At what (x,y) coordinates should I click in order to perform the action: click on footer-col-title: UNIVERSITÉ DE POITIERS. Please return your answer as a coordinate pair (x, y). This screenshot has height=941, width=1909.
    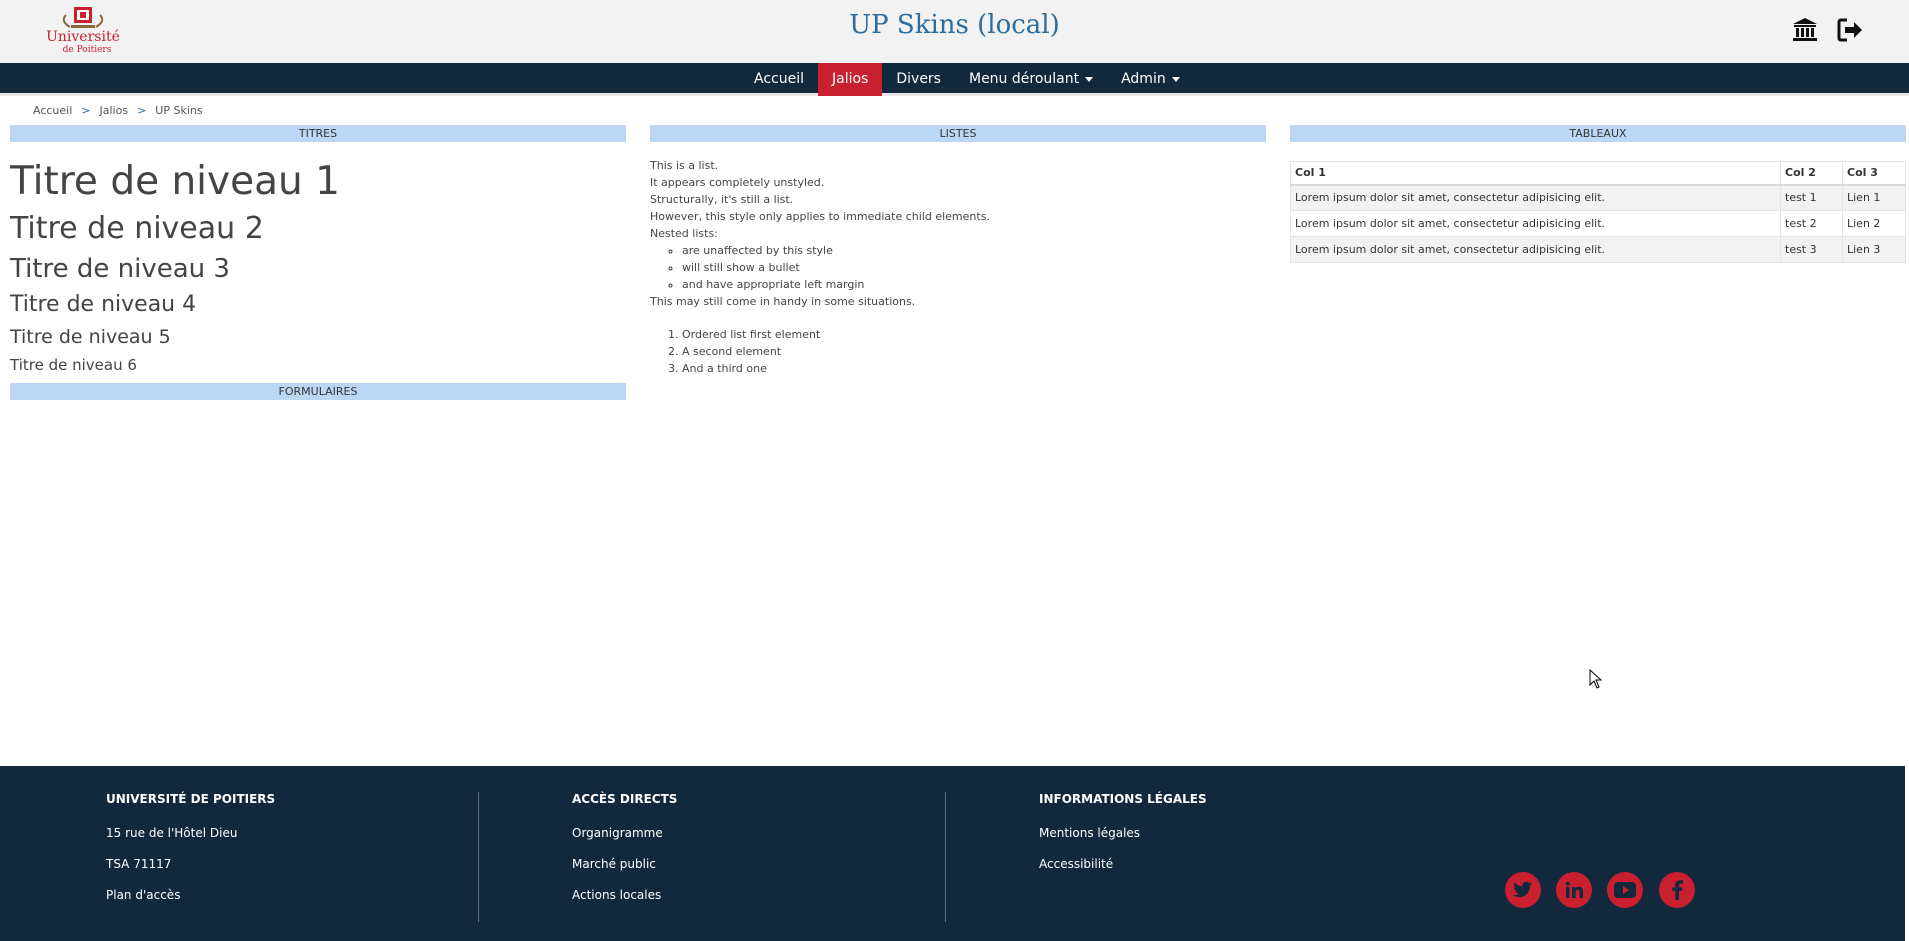
    Looking at the image, I should click on (191, 799).